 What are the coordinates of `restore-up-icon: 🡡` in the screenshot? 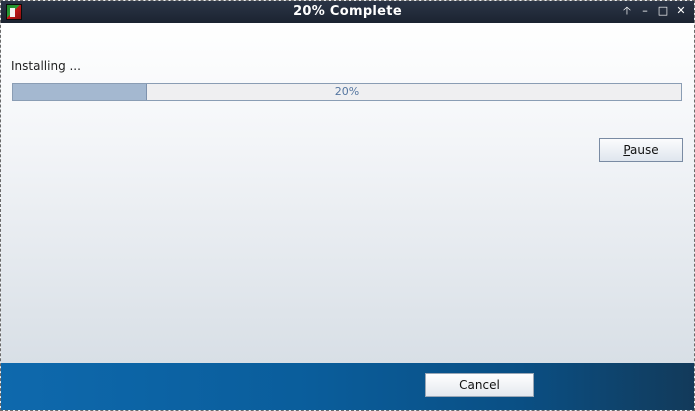 It's located at (627, 11).